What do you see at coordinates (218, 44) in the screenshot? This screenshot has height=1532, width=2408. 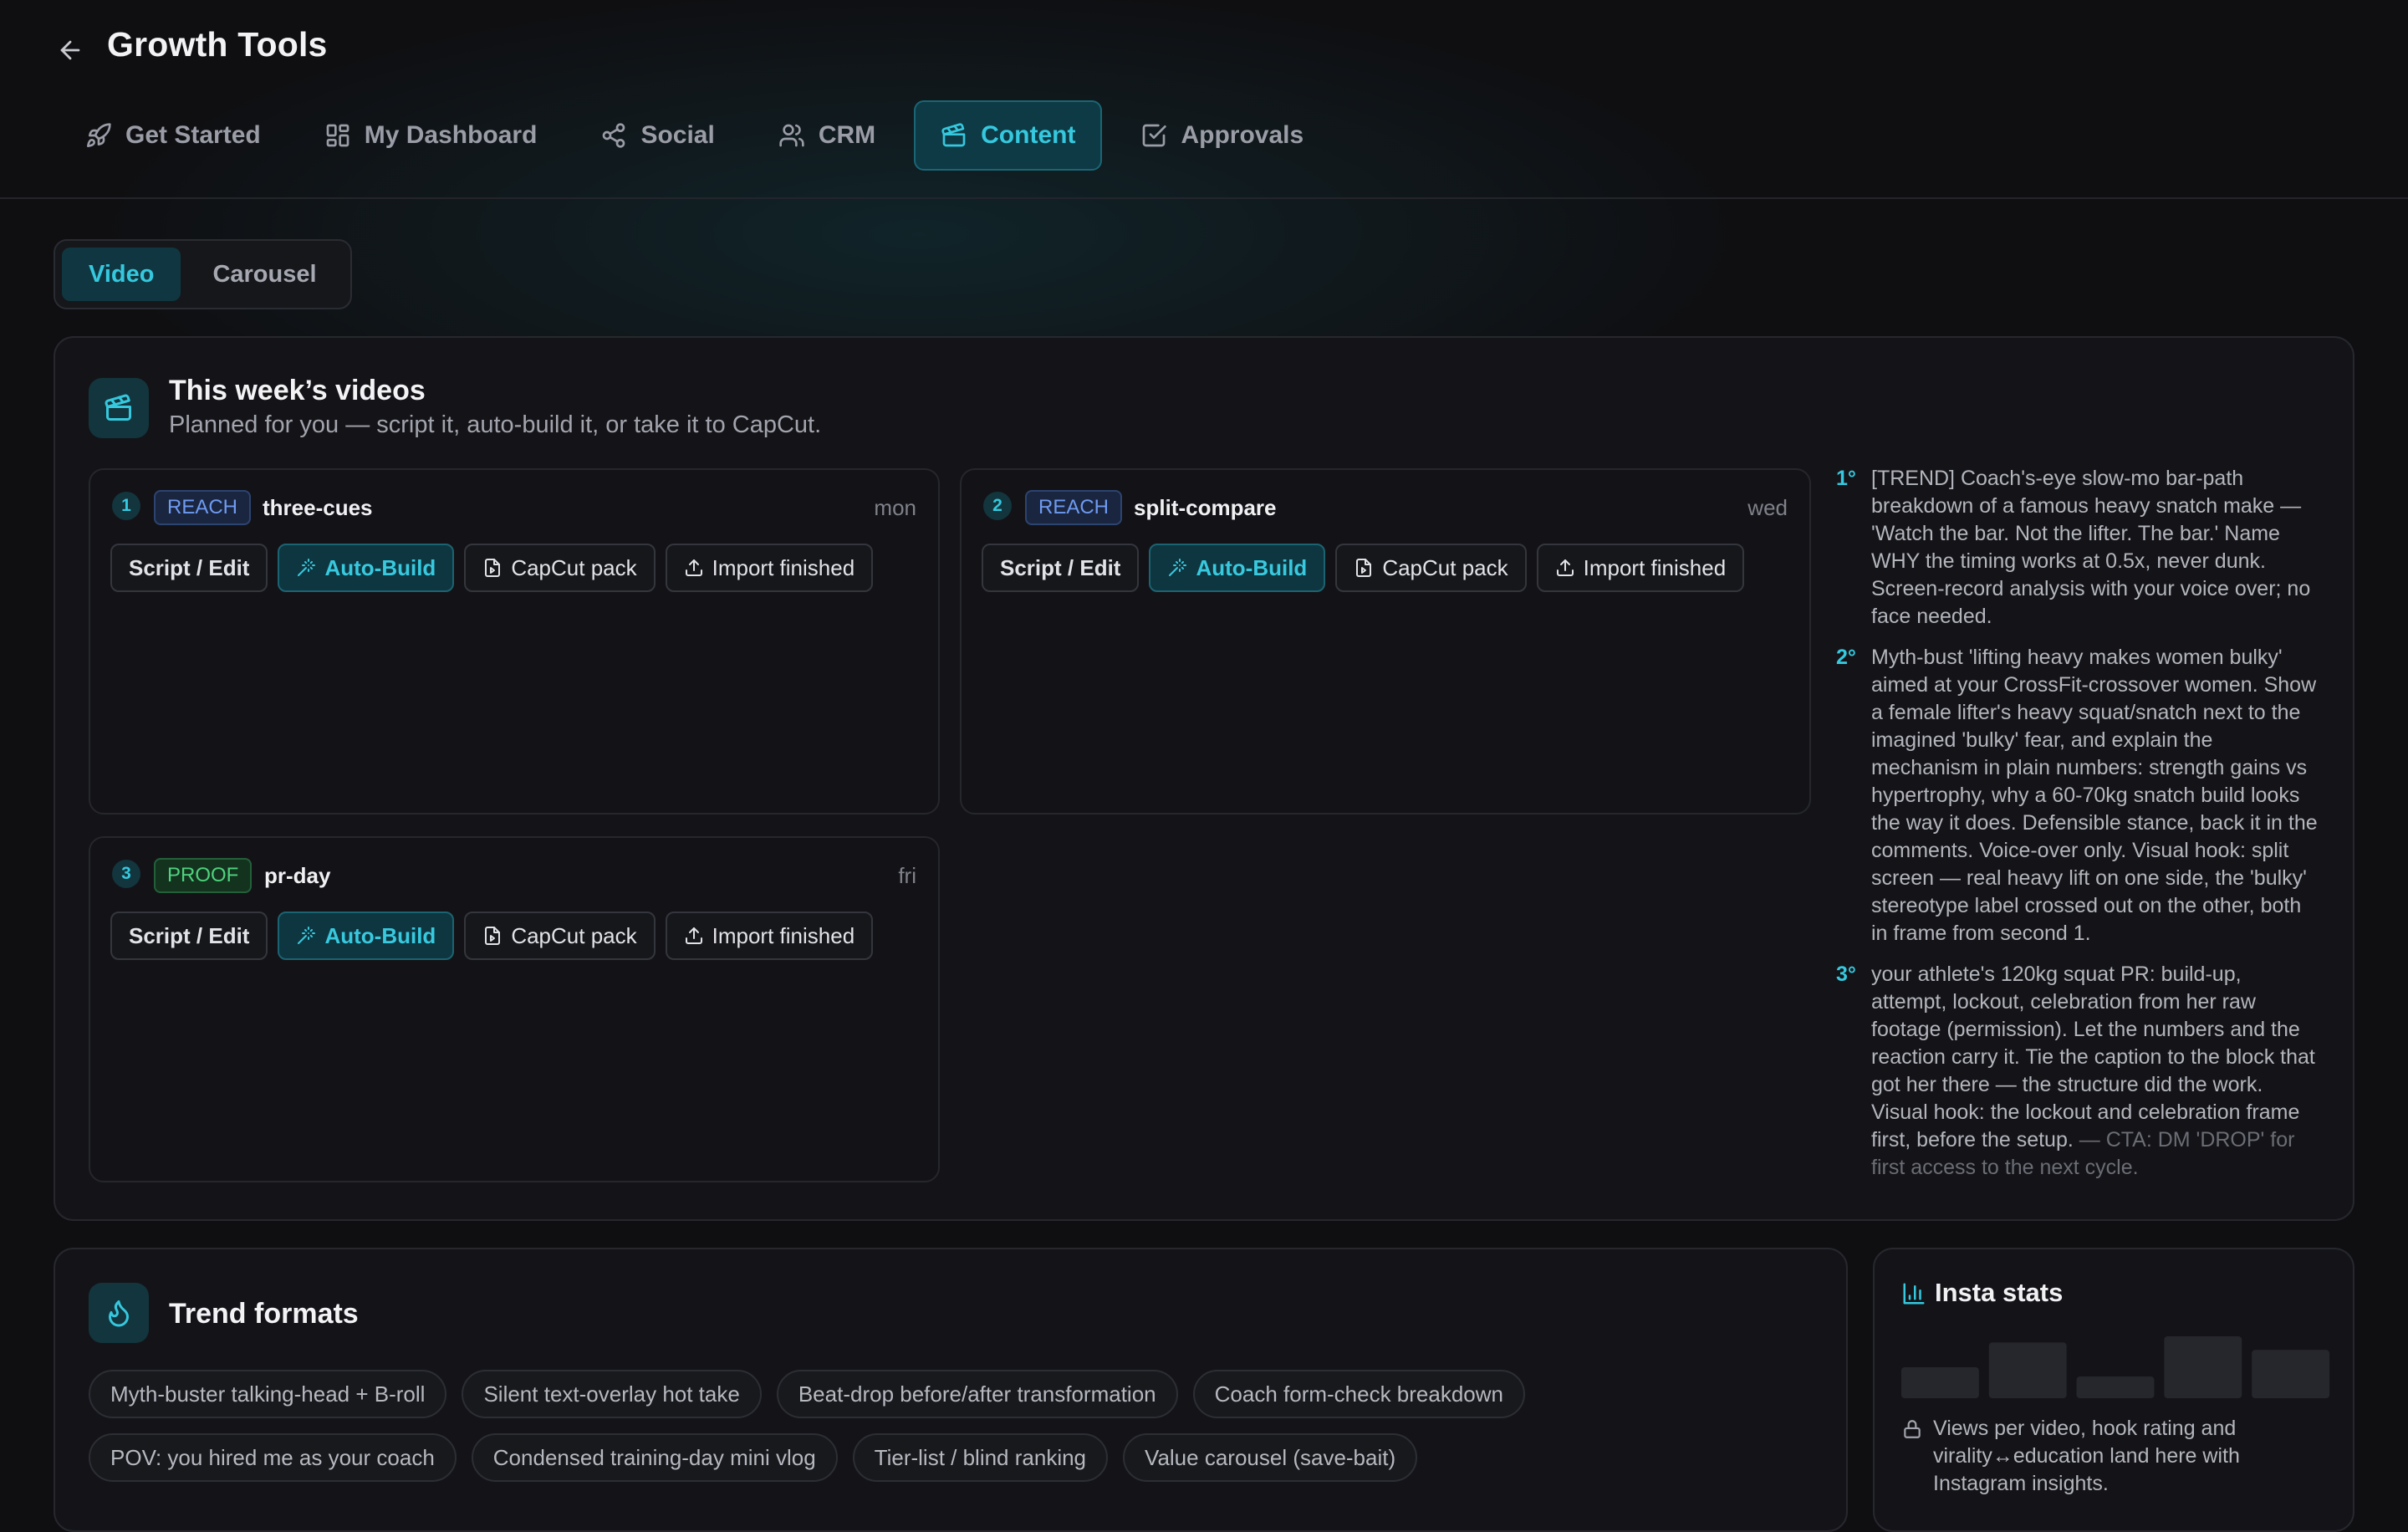 I see `page-title: Growth Tools` at bounding box center [218, 44].